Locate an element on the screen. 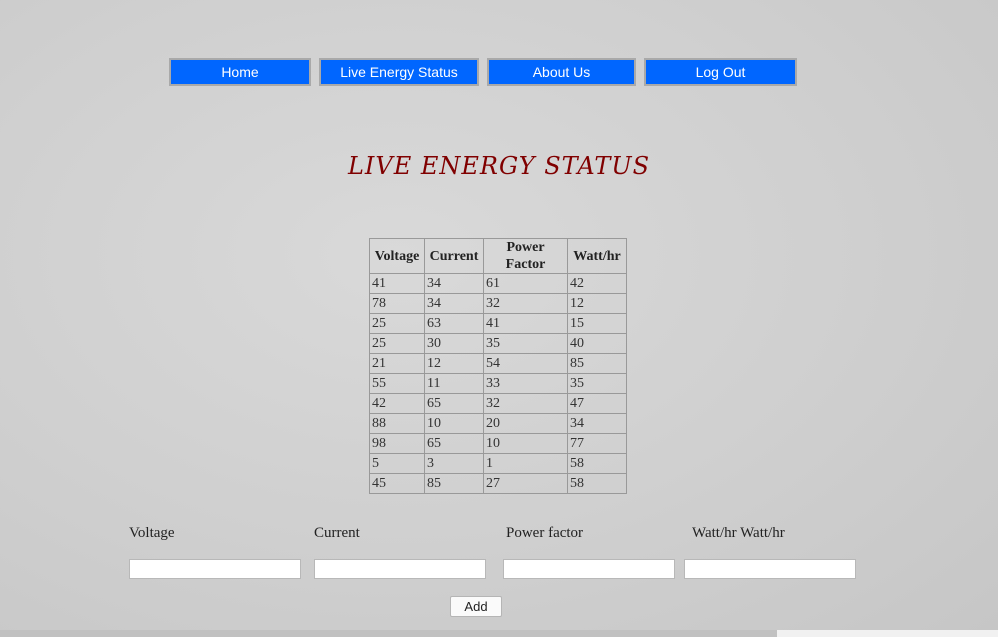 The image size is (998, 637). current-label: Current is located at coordinates (337, 533).